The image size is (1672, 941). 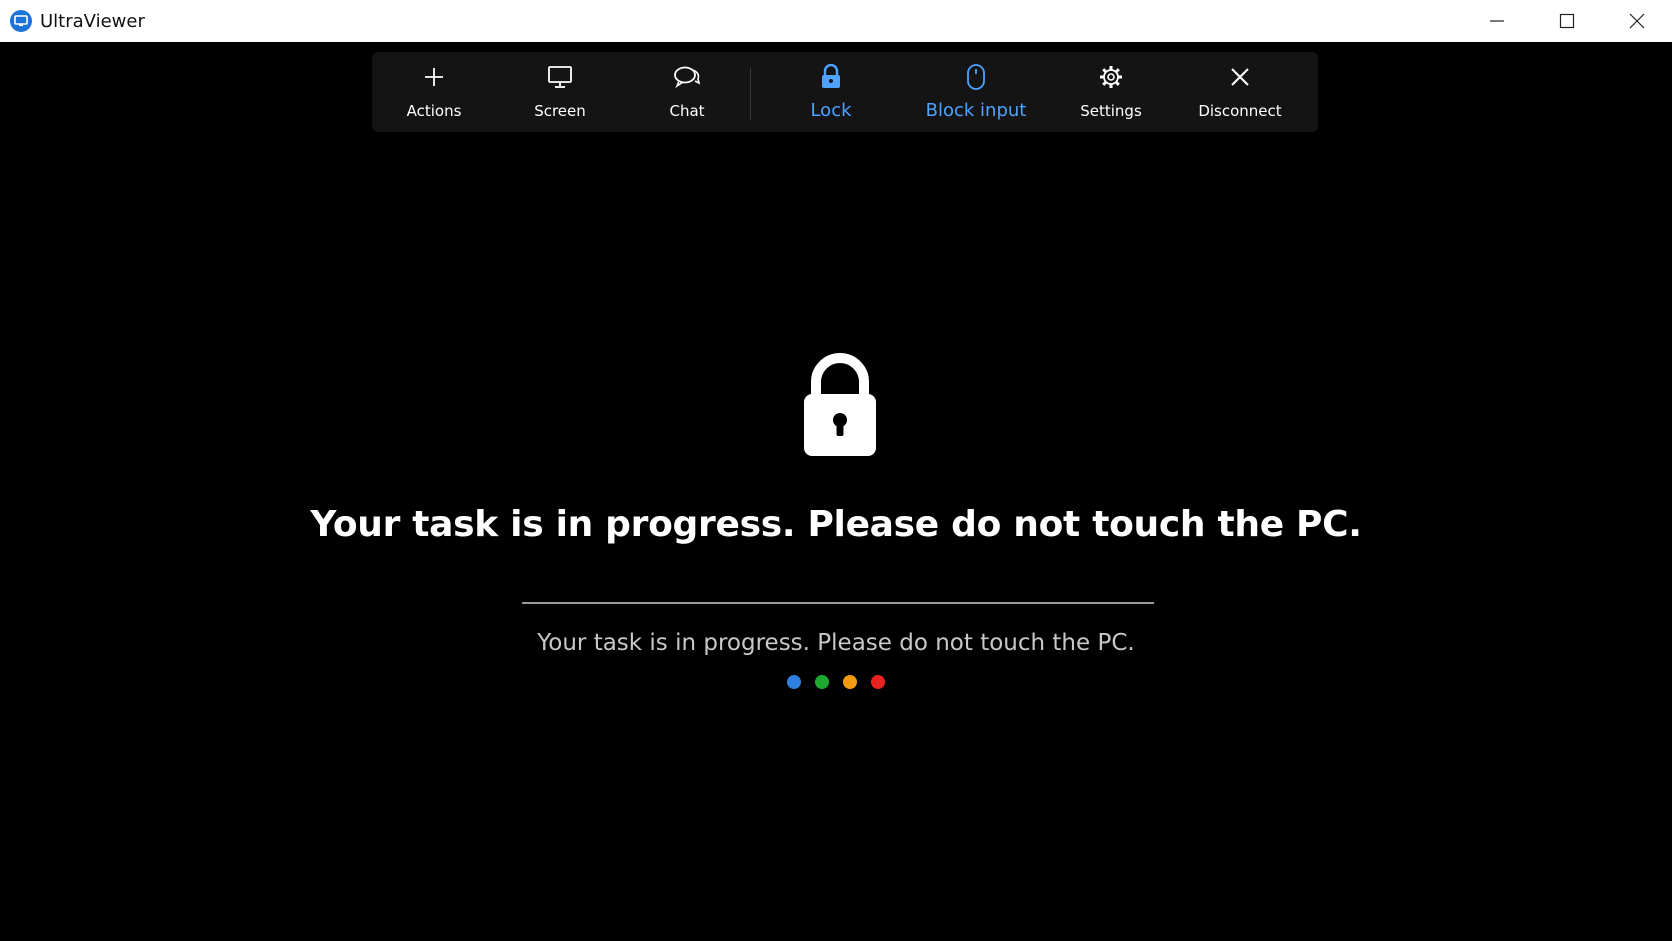 I want to click on chat-label: Chat, so click(x=687, y=111).